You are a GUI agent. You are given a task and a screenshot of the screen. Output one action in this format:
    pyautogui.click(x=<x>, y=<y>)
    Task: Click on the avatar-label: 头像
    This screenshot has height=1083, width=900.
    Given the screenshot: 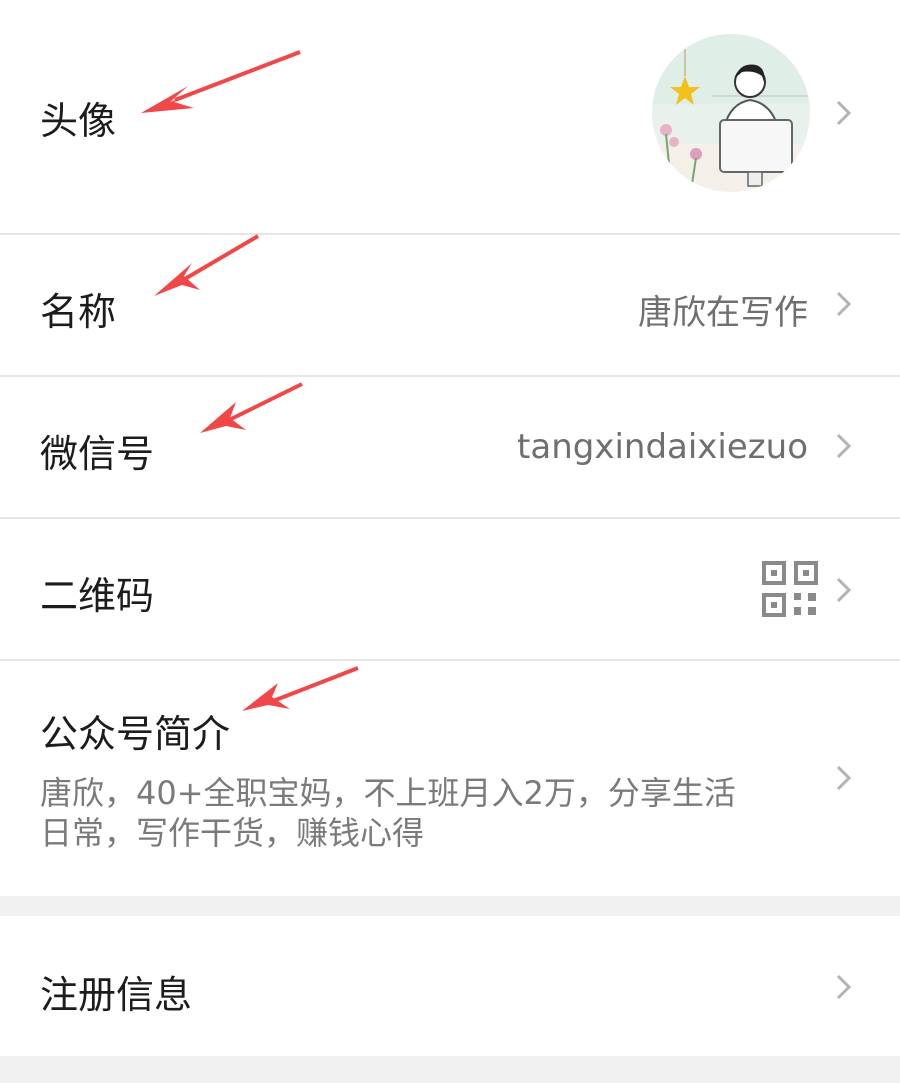 What is the action you would take?
    pyautogui.click(x=78, y=121)
    